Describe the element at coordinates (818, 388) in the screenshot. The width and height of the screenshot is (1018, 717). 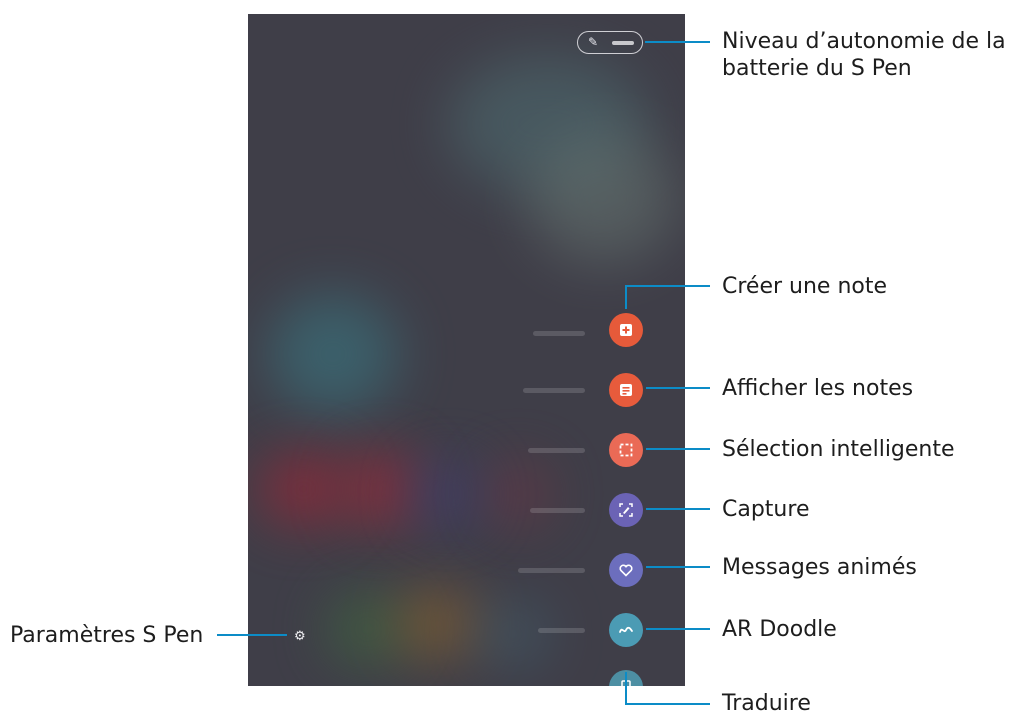
I see `view-notes-callout: Afficher les notes` at that location.